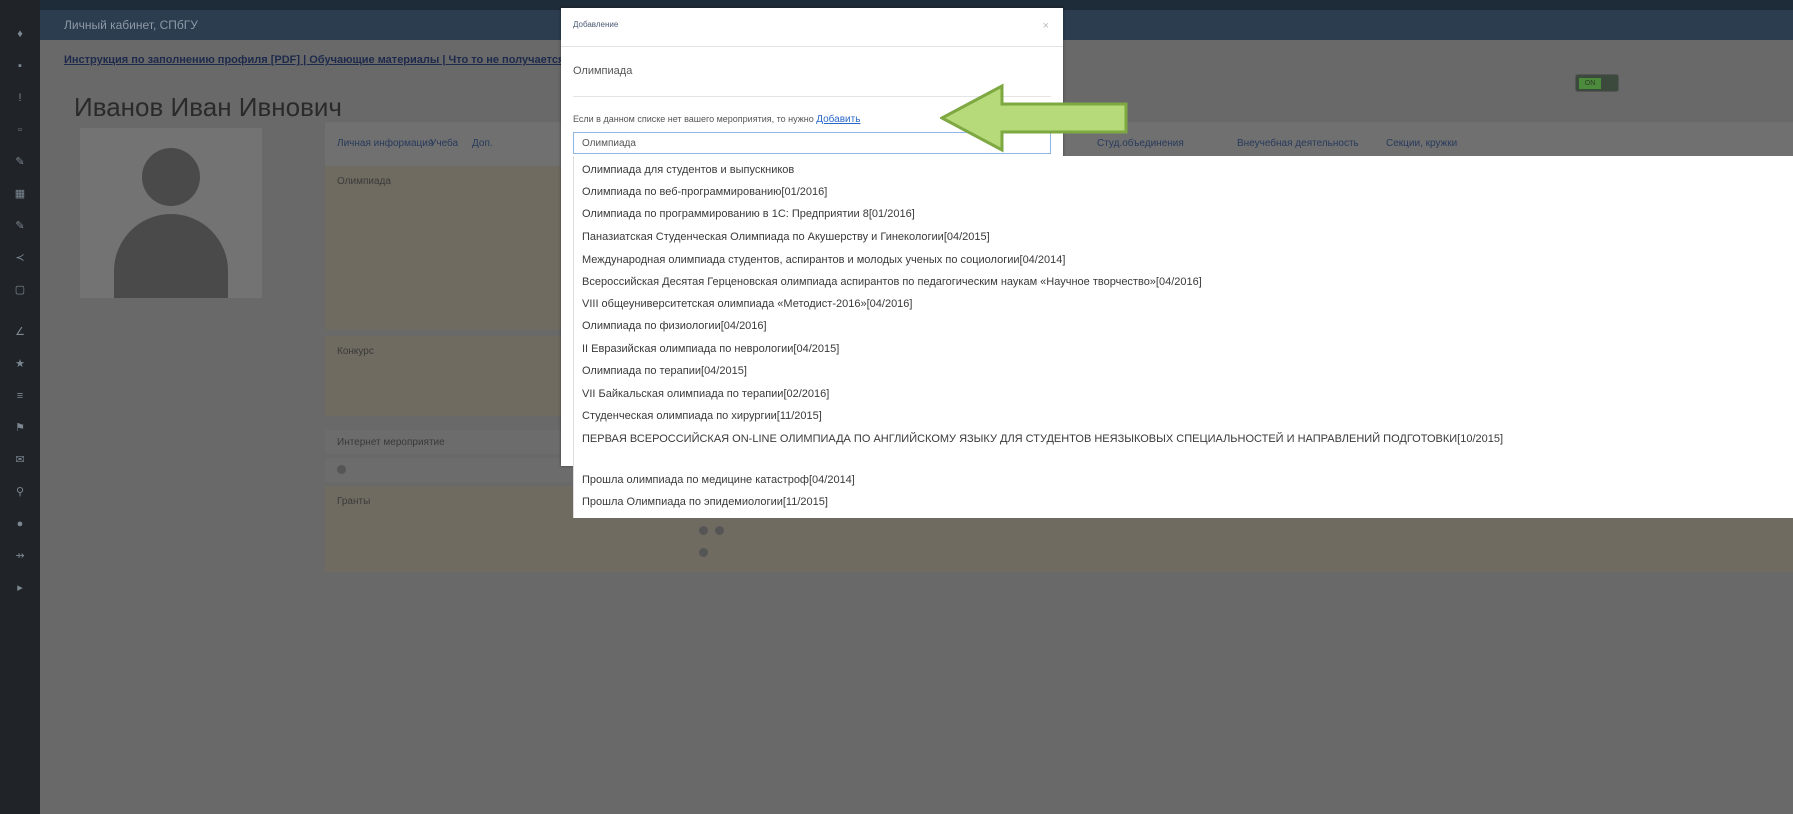 The width and height of the screenshot is (1793, 814). Describe the element at coordinates (602, 71) in the screenshot. I see `event-type-value: Олимпиада` at that location.